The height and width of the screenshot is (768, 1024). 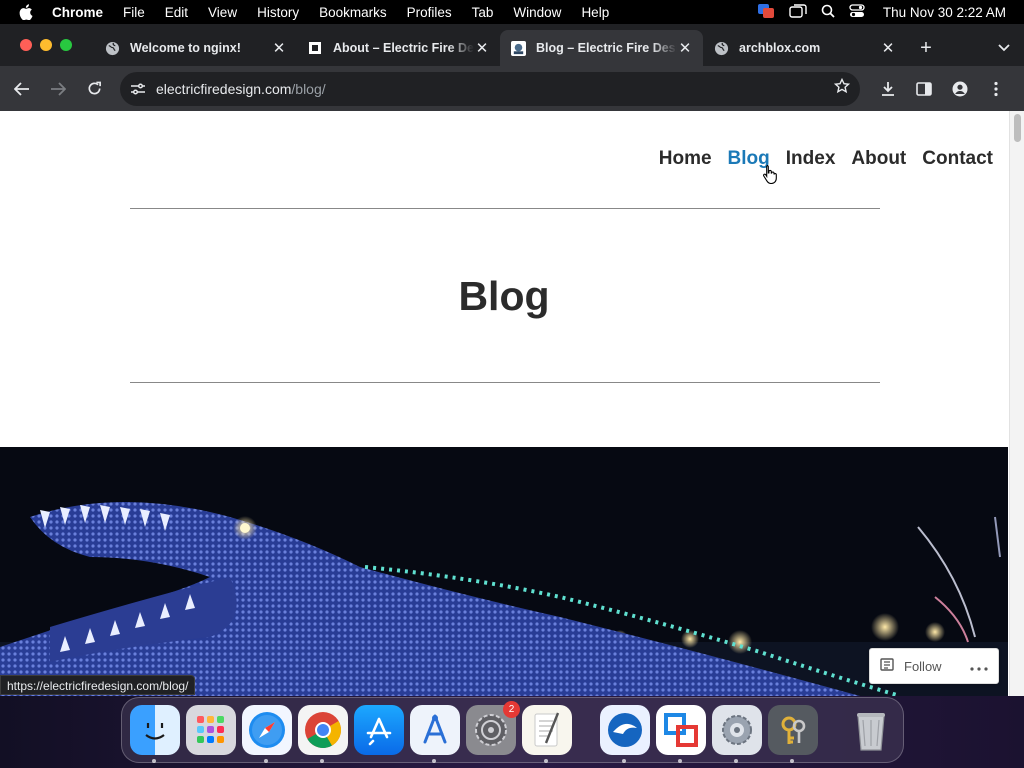 What do you see at coordinates (957, 159) in the screenshot?
I see `nav-contact: Contact` at bounding box center [957, 159].